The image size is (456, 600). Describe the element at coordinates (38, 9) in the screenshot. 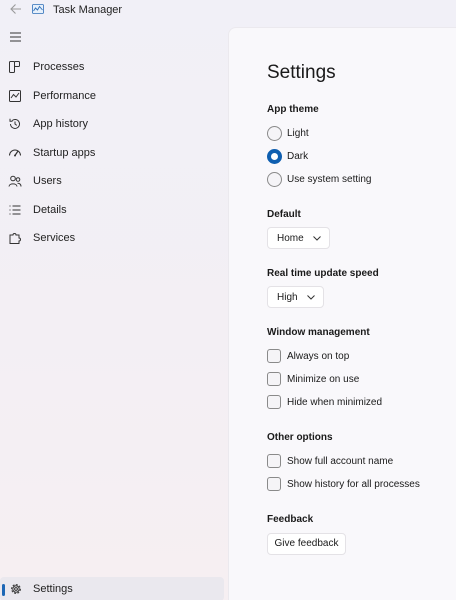

I see `task-manager-app-icon` at that location.